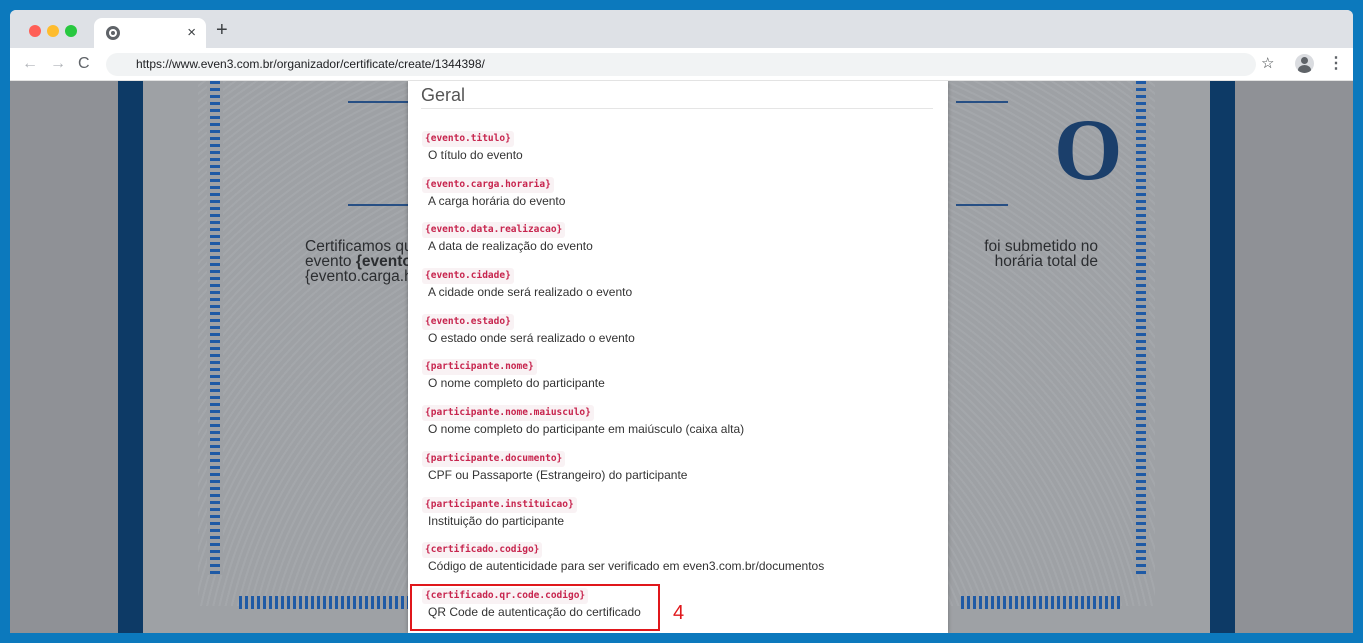  I want to click on maximize-window-button, so click(71, 31).